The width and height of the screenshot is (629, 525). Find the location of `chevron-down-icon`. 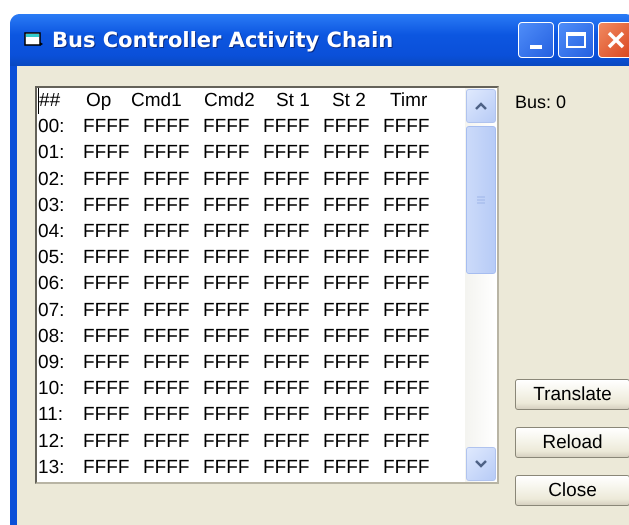

chevron-down-icon is located at coordinates (481, 464).